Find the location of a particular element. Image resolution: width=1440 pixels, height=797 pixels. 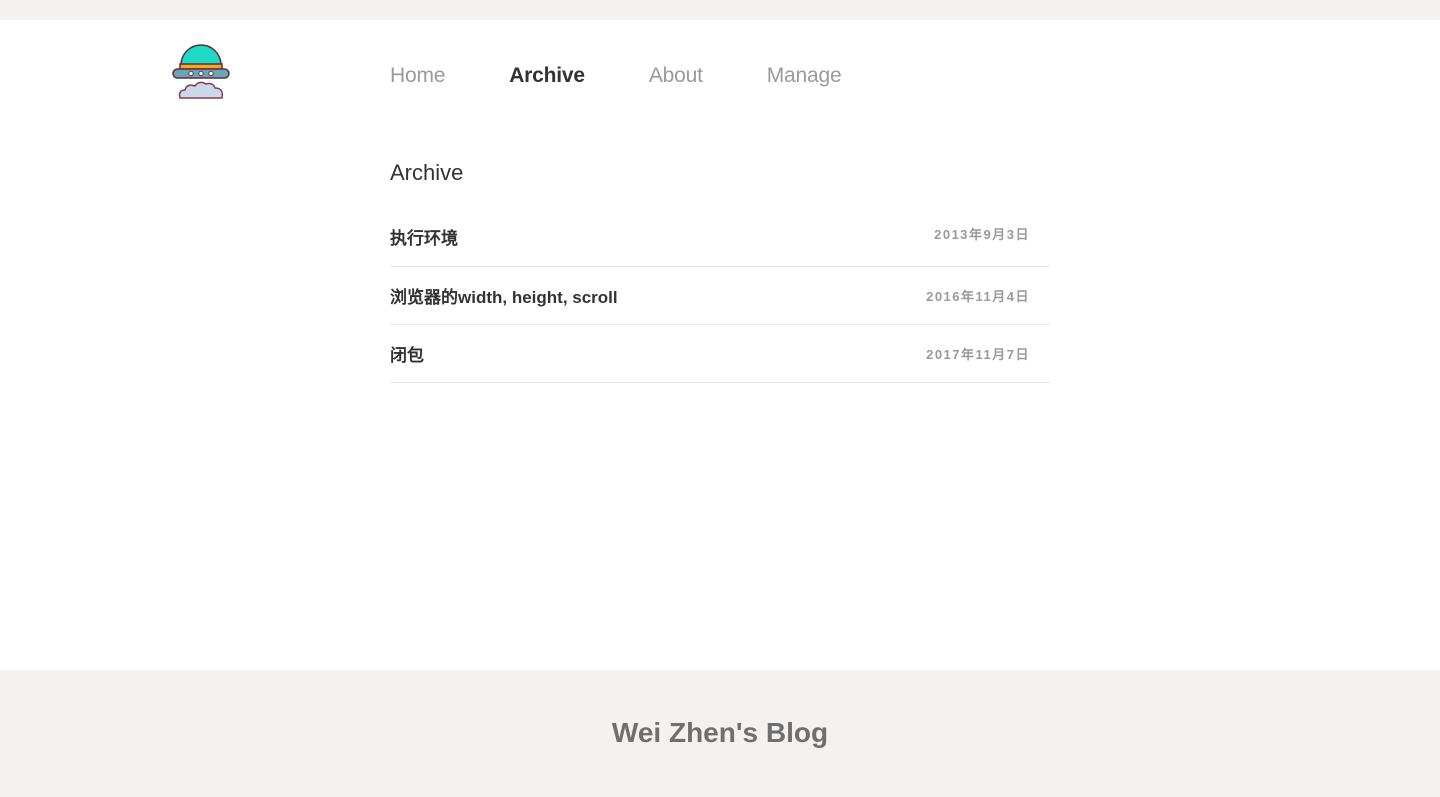

post-title-link: 闭包 is located at coordinates (407, 353).